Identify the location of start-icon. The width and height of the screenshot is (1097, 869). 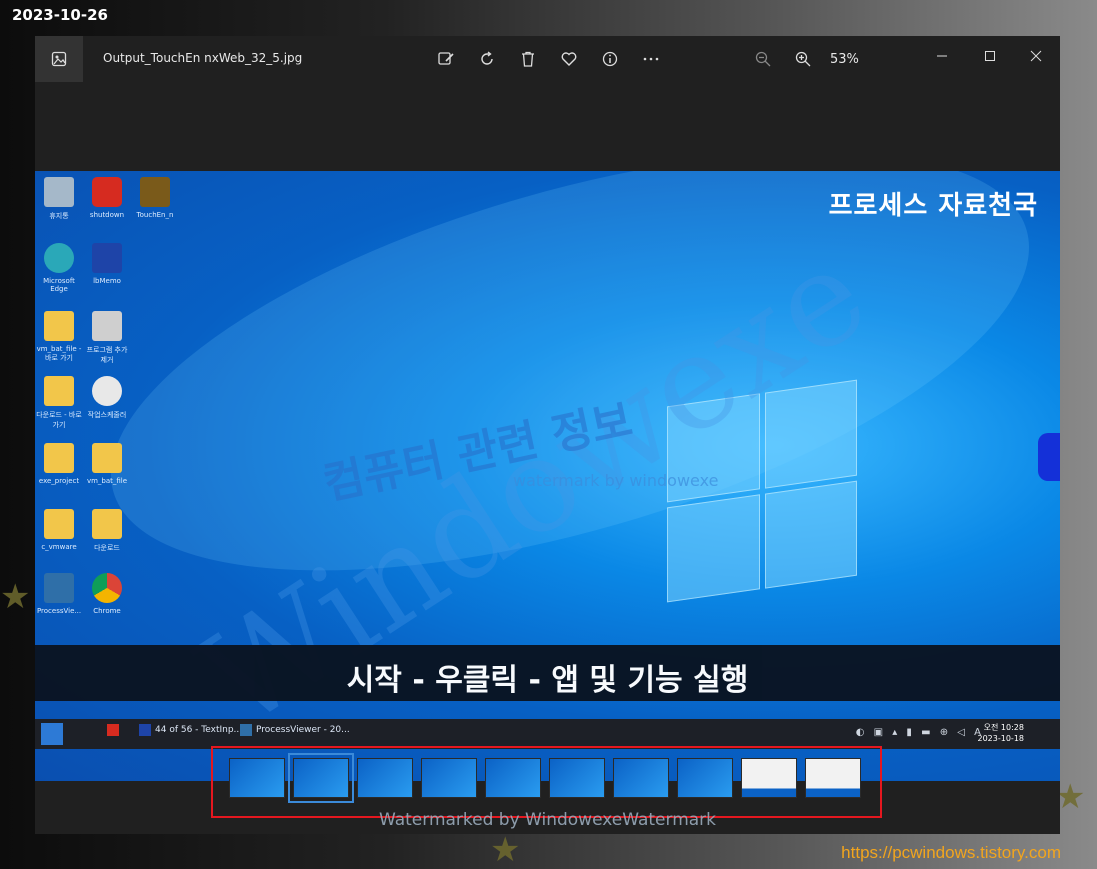
(52, 734).